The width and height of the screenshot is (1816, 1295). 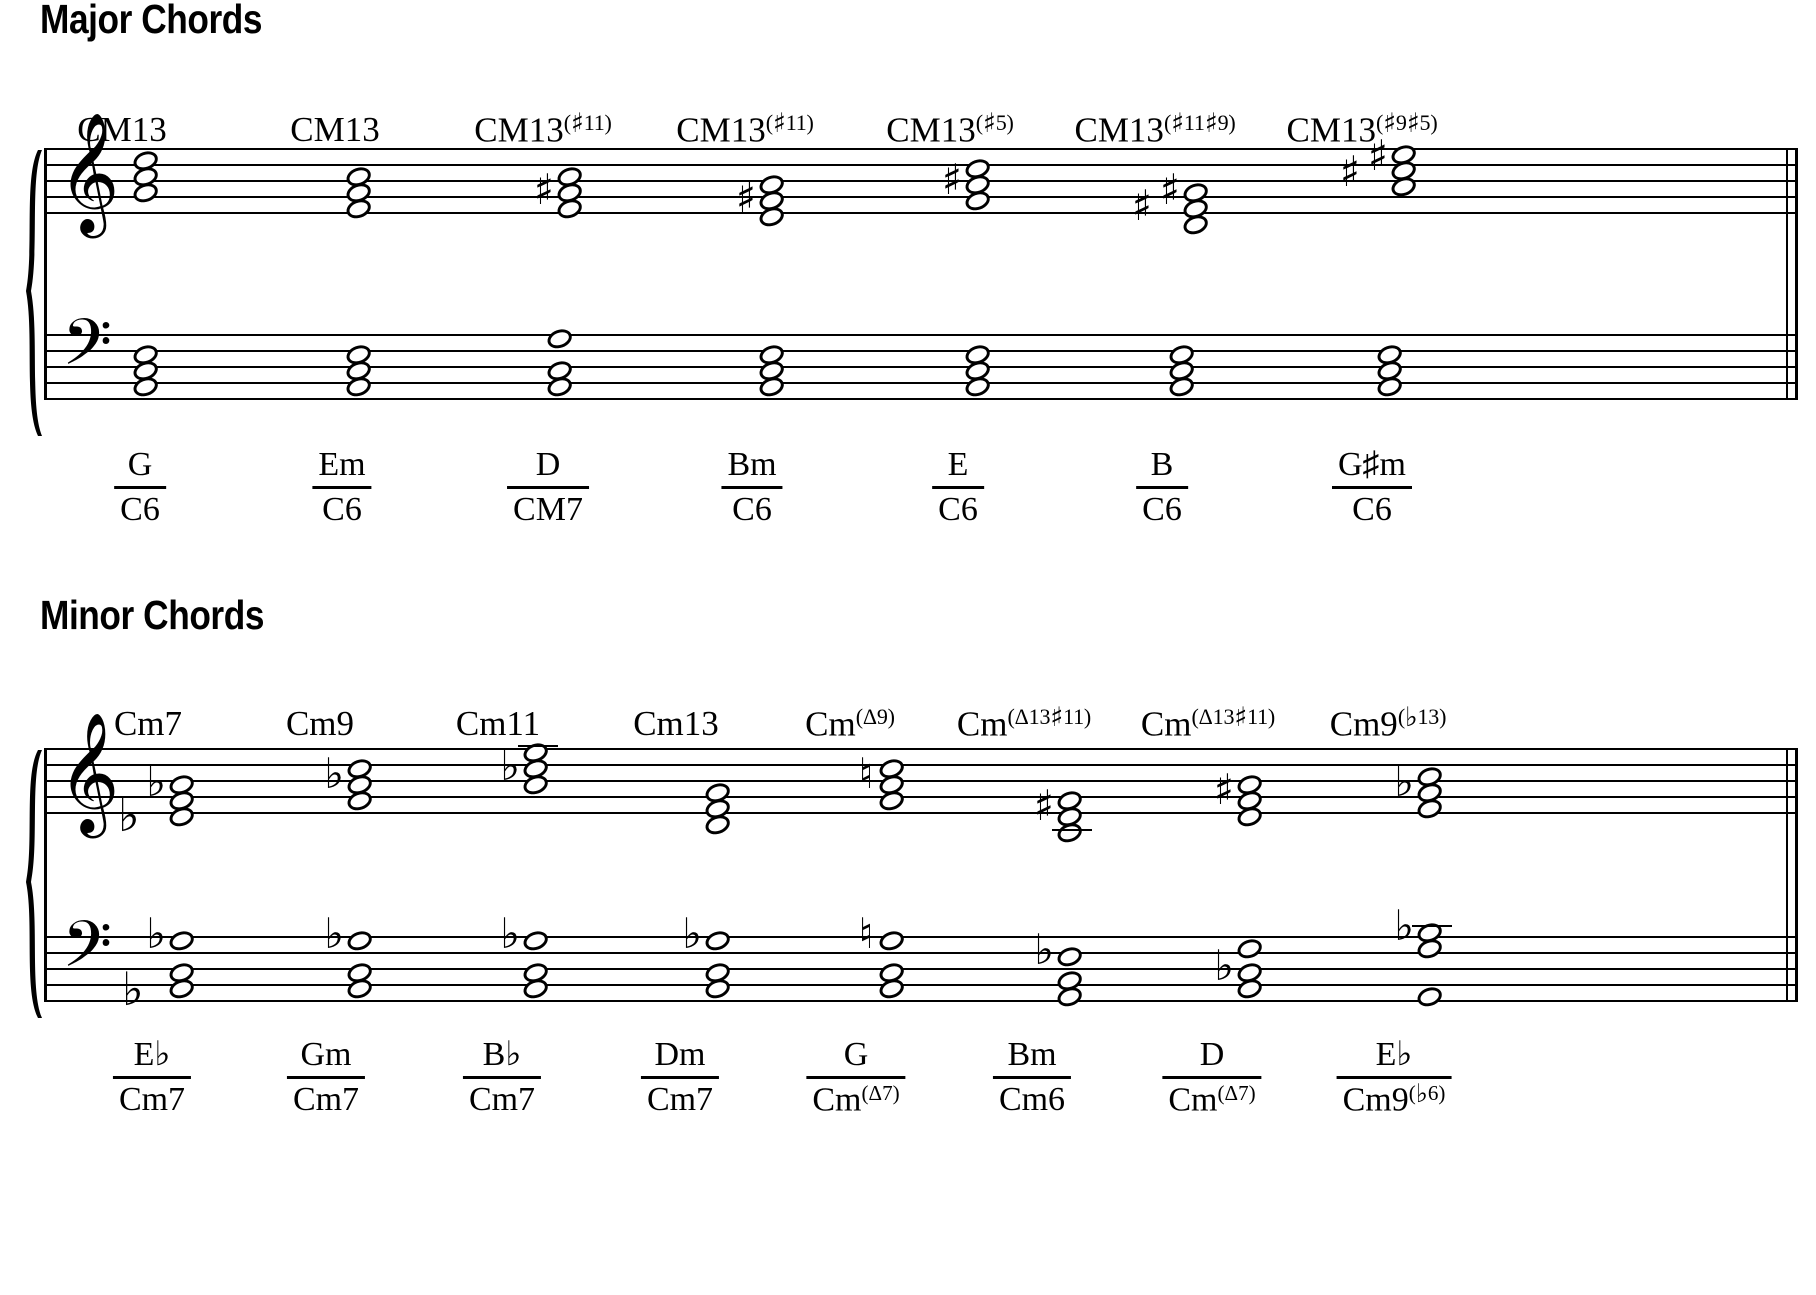 What do you see at coordinates (676, 723) in the screenshot?
I see `chord-label-minor-4: Cm13` at bounding box center [676, 723].